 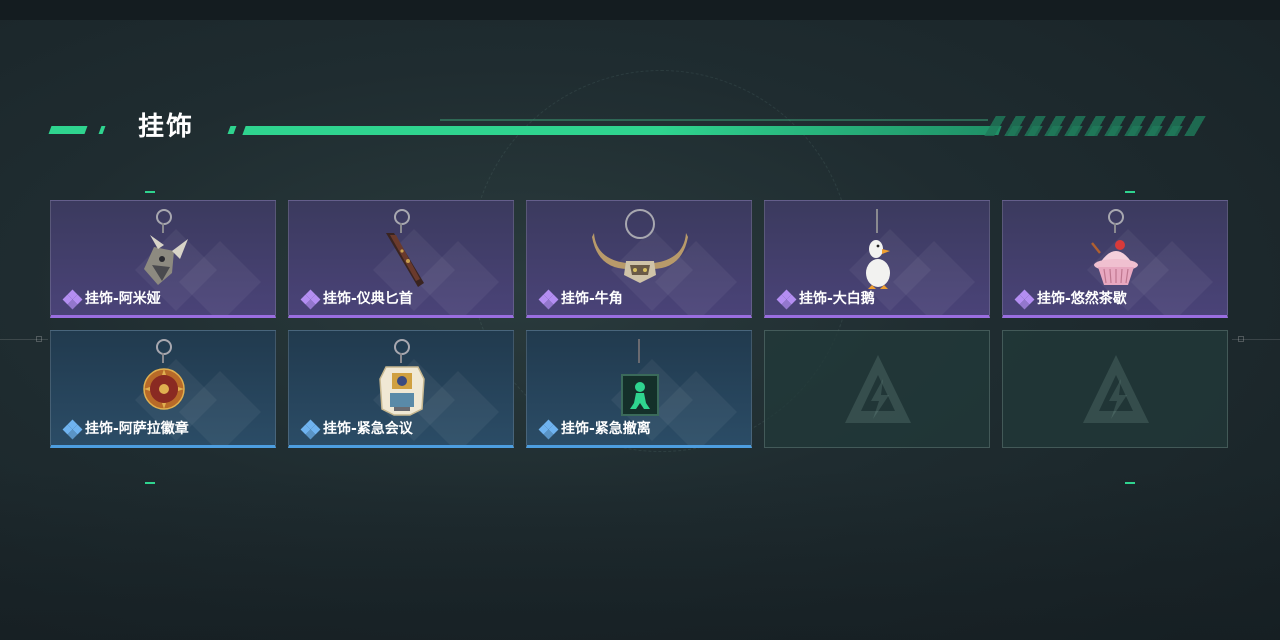 I want to click on frame-side-dot-right, so click(x=1241, y=339).